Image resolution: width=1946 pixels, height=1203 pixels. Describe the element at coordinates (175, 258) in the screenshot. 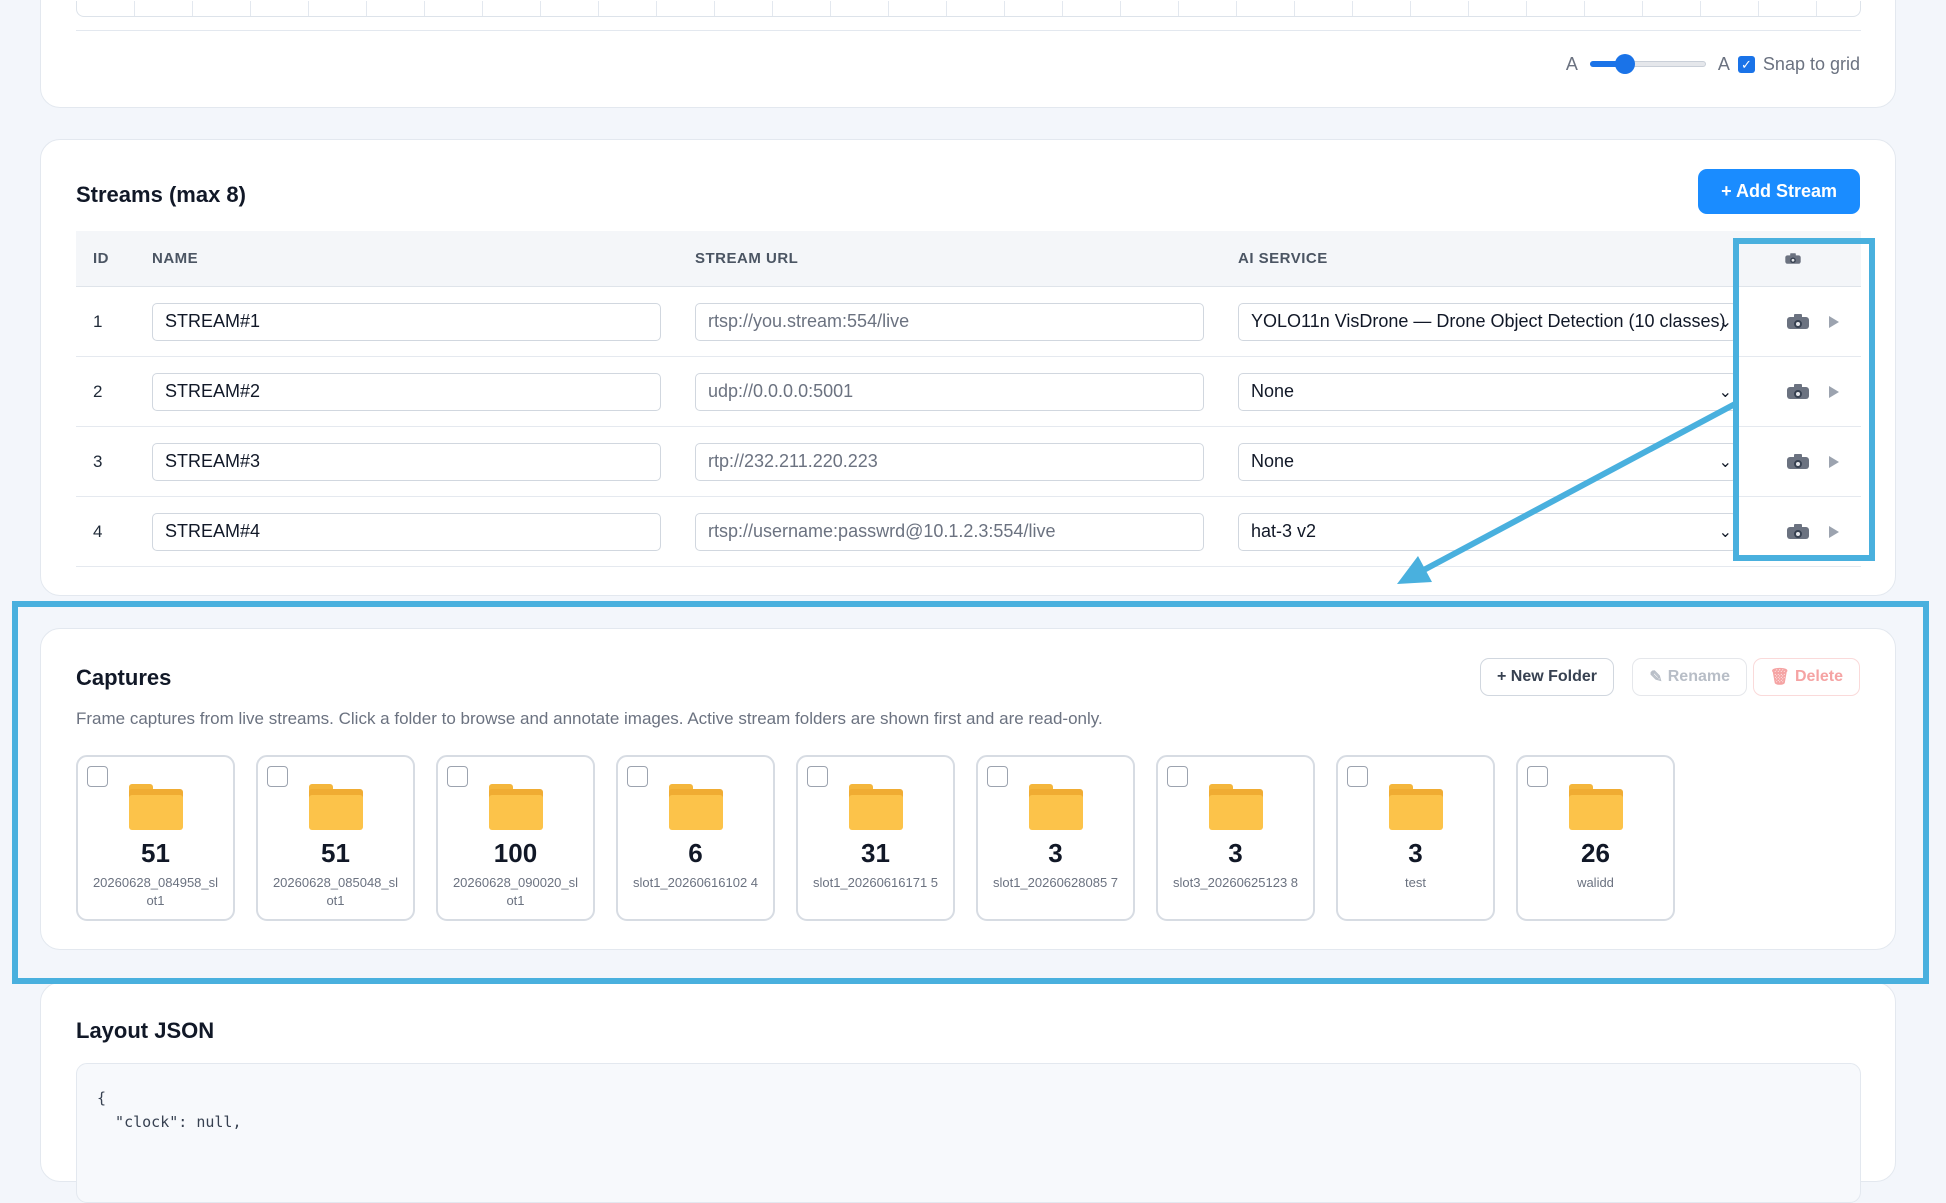

I see `header-name: NAME` at that location.